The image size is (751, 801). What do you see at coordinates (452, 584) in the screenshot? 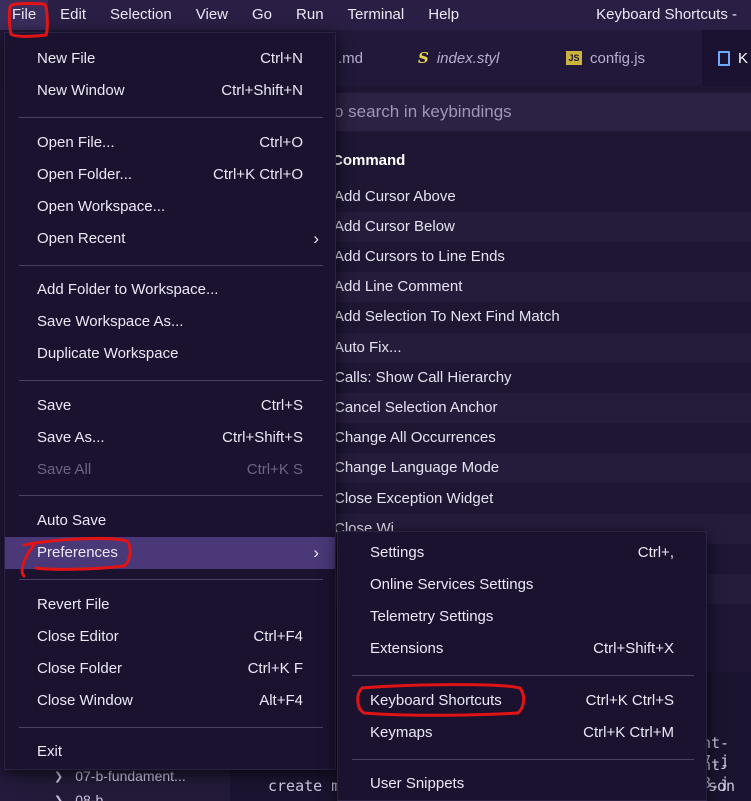
I see `menu-item-label: Online Services Settings` at bounding box center [452, 584].